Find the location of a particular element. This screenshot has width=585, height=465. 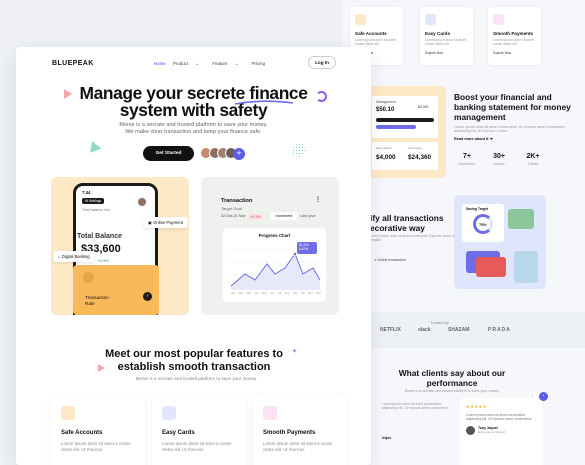

x-tick: Apr is located at coordinates (256, 293).